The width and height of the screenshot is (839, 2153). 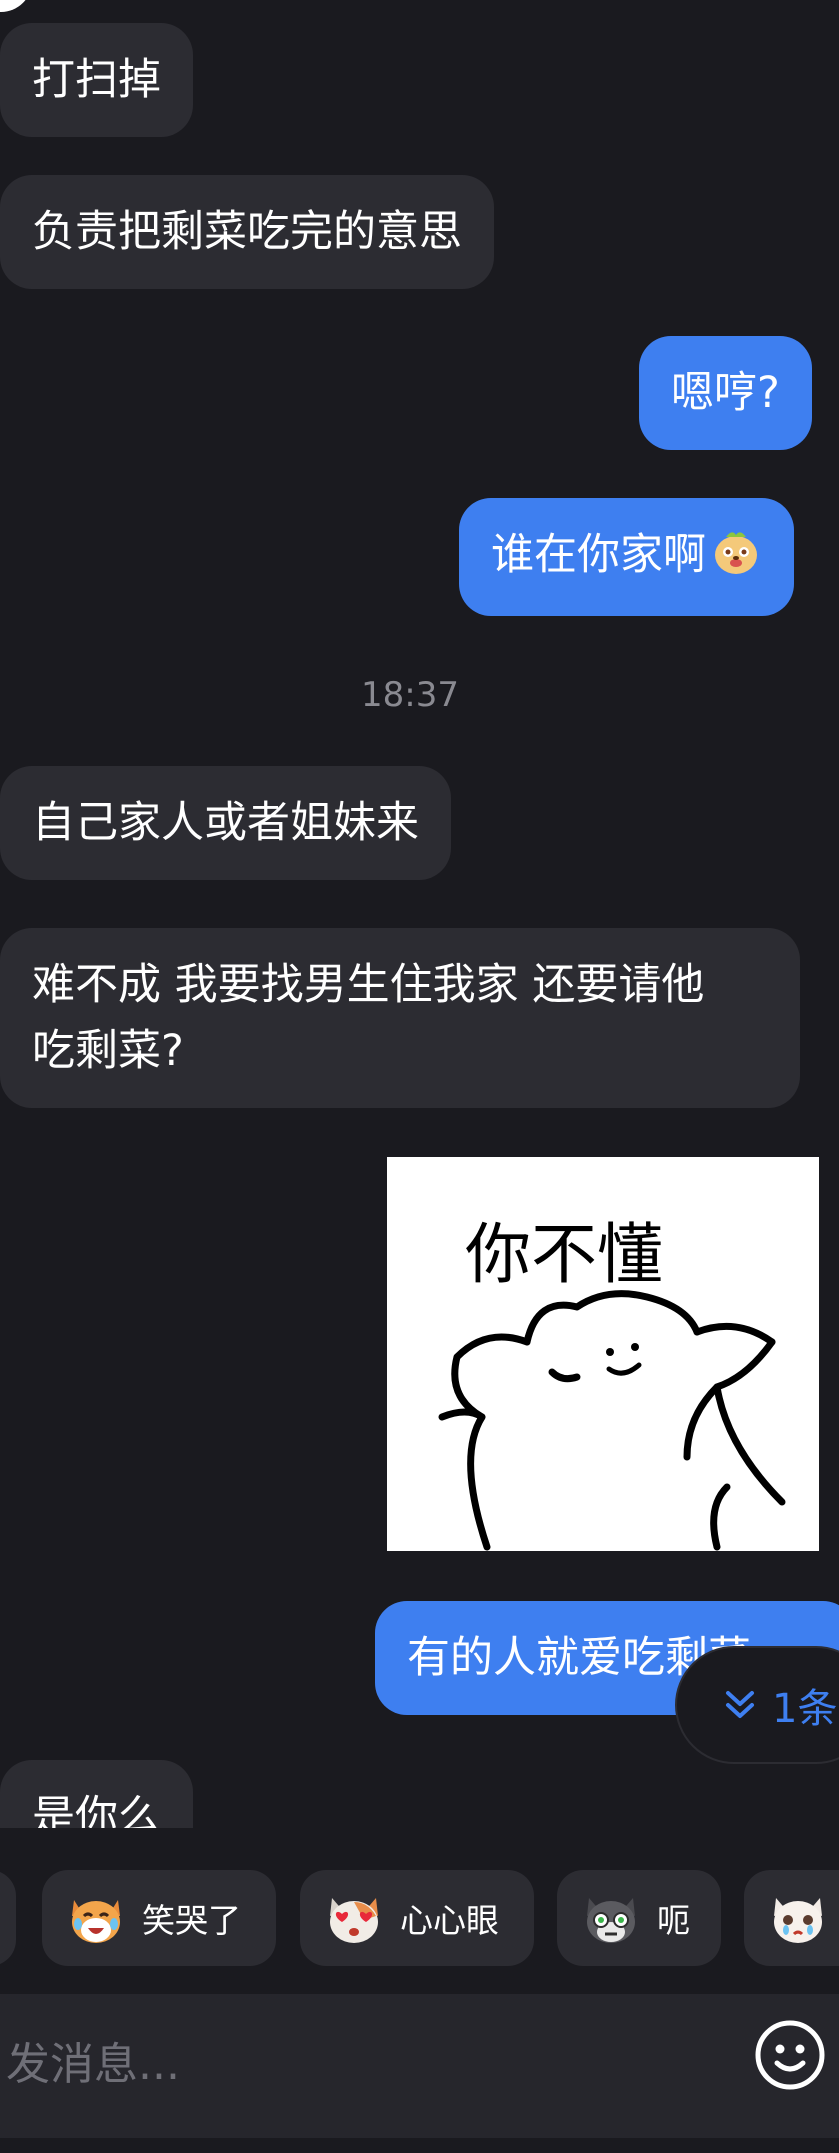 I want to click on message-bubble-incoming: 负责把剩菜吃完的意思, so click(x=247, y=232).